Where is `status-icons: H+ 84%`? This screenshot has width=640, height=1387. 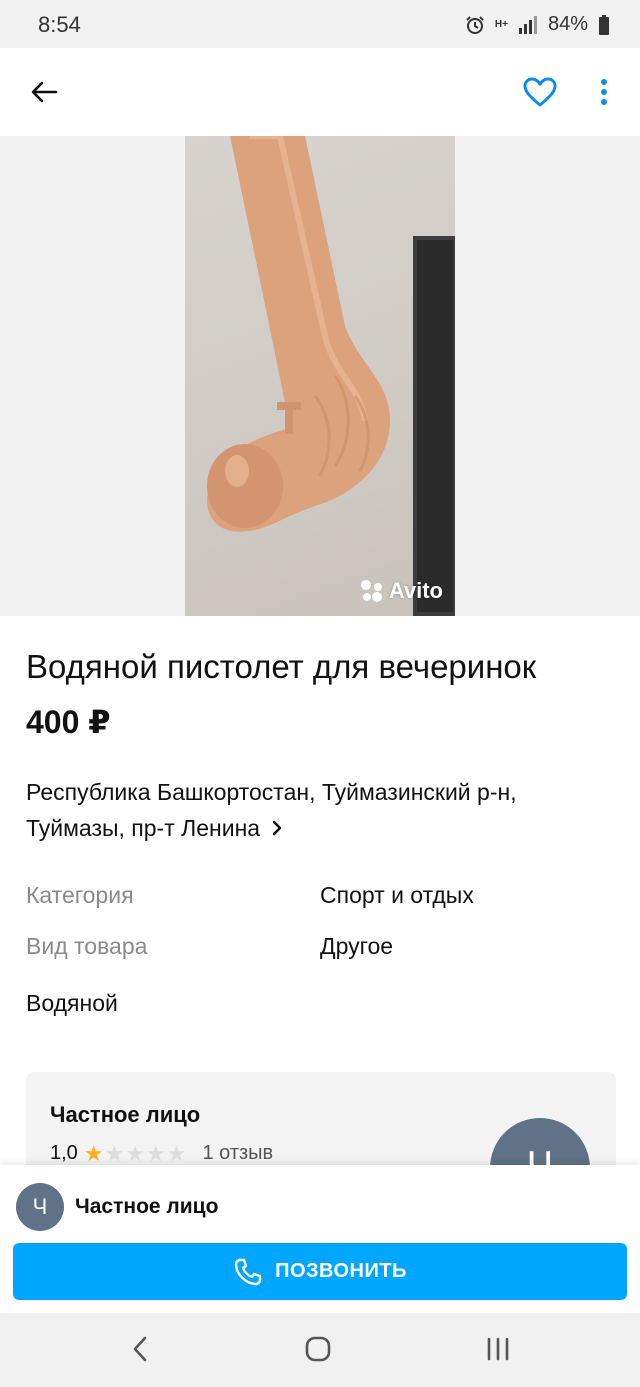 status-icons: H+ 84% is located at coordinates (537, 24).